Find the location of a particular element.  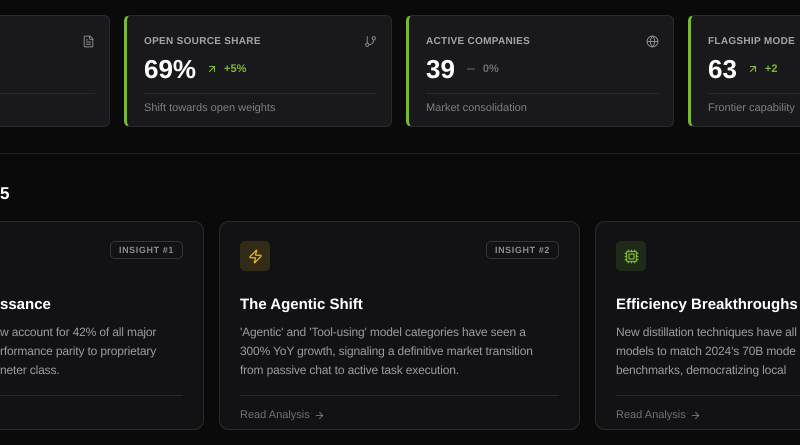

stat-change: 0% is located at coordinates (490, 69).